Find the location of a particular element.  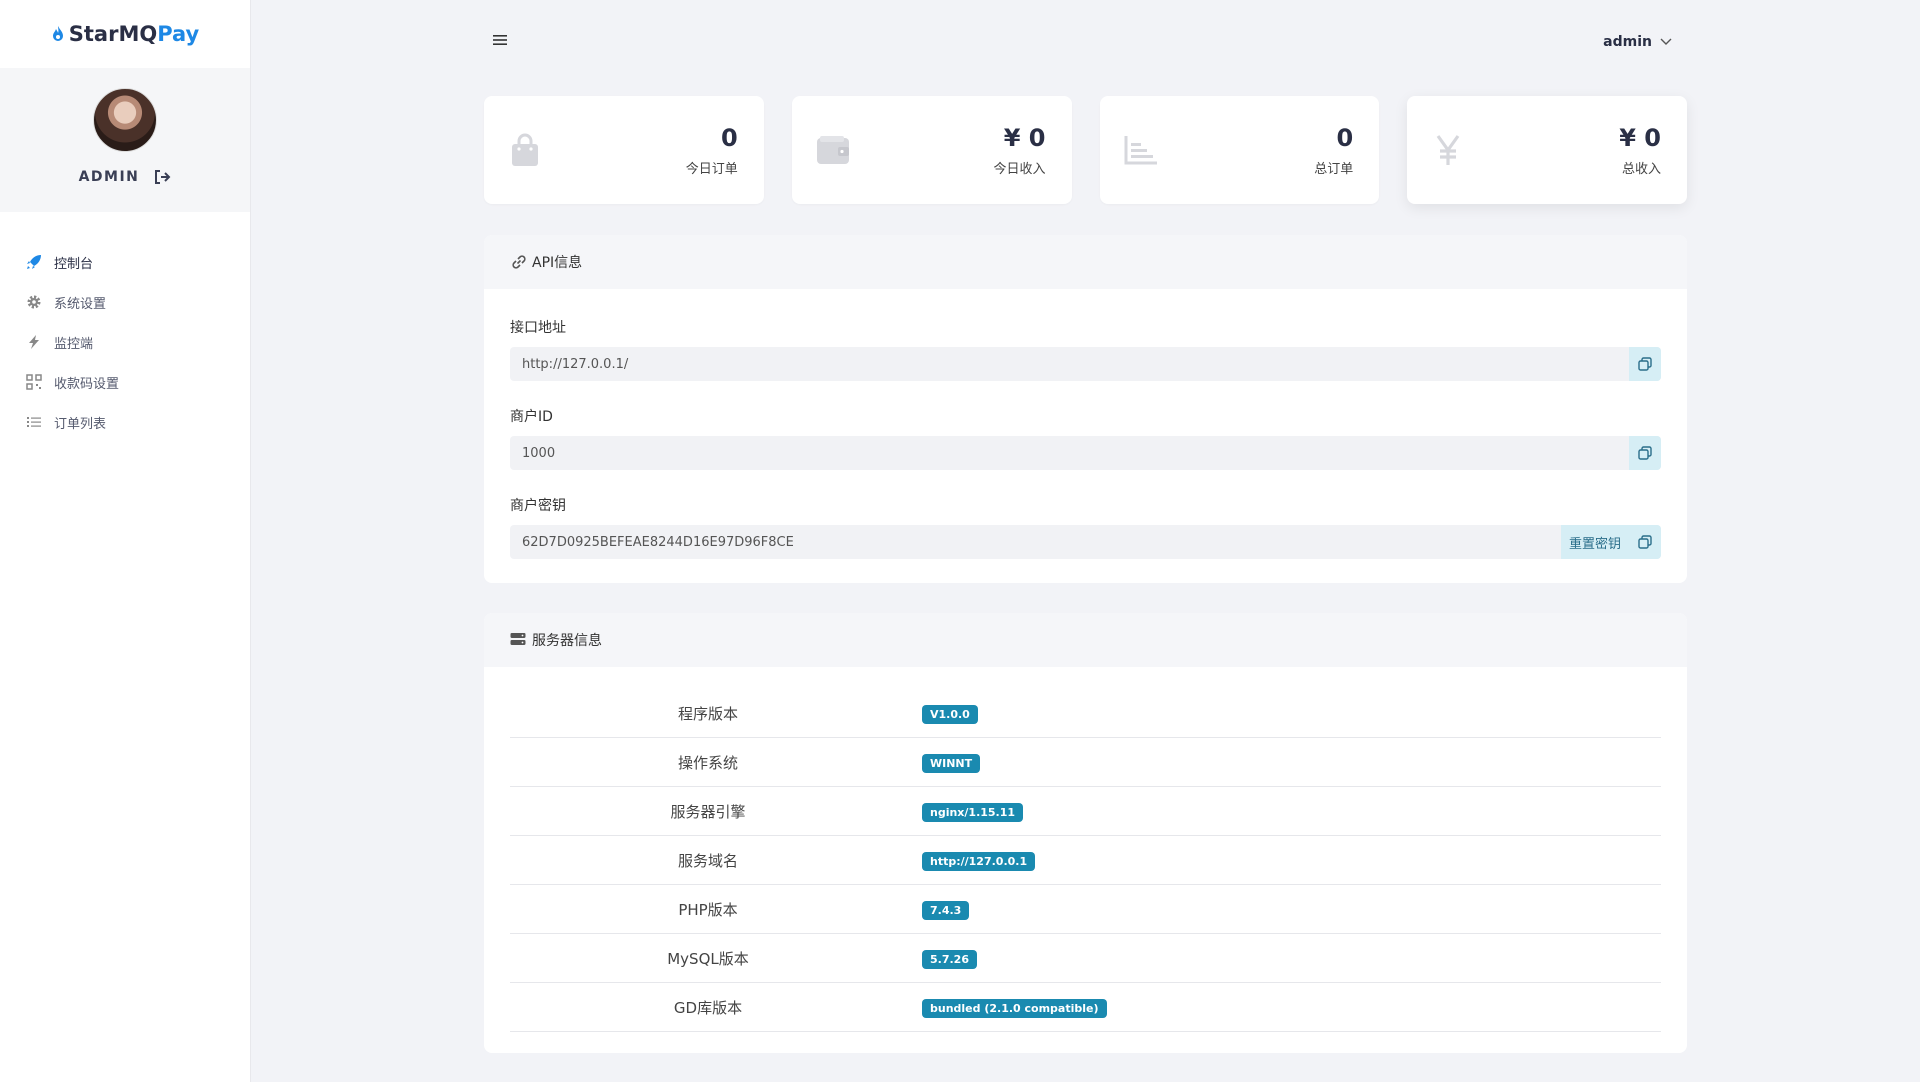

brand-suffix: Pay is located at coordinates (178, 34).